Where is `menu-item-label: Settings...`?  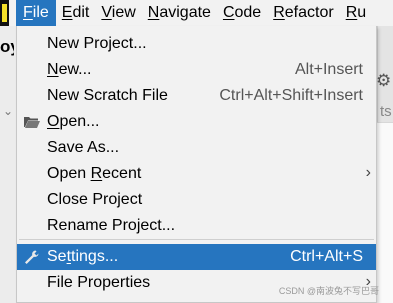
menu-item-label: Settings... is located at coordinates (83, 256).